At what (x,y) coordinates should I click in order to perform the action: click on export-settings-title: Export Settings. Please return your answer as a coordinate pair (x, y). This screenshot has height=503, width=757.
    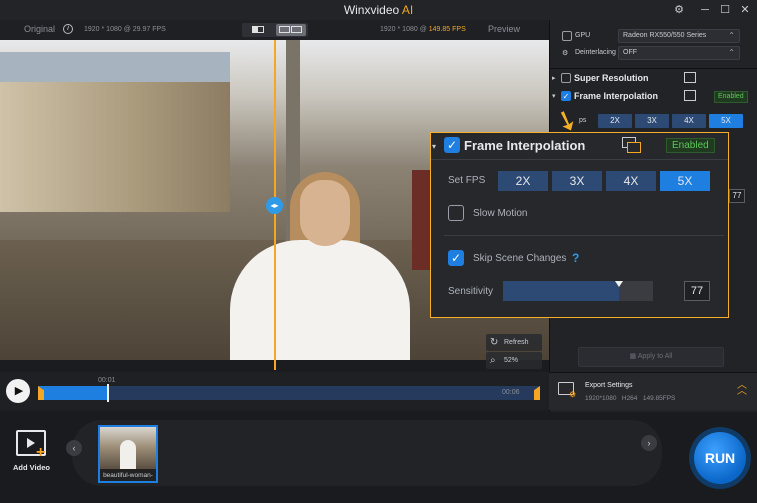
    Looking at the image, I should click on (609, 385).